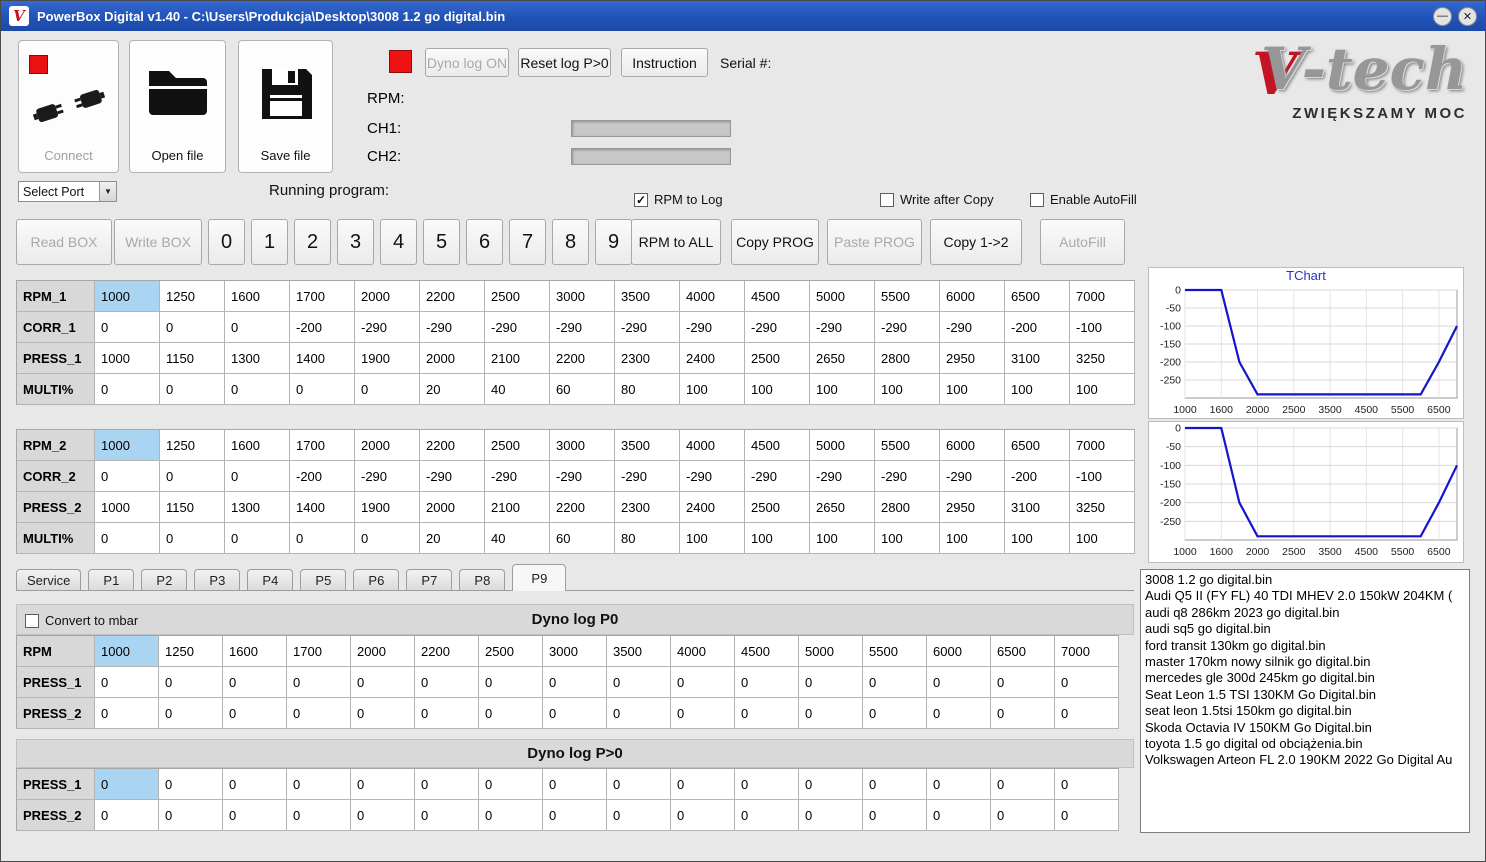  Describe the element at coordinates (777, 296) in the screenshot. I see `grid-cell: 4500` at that location.